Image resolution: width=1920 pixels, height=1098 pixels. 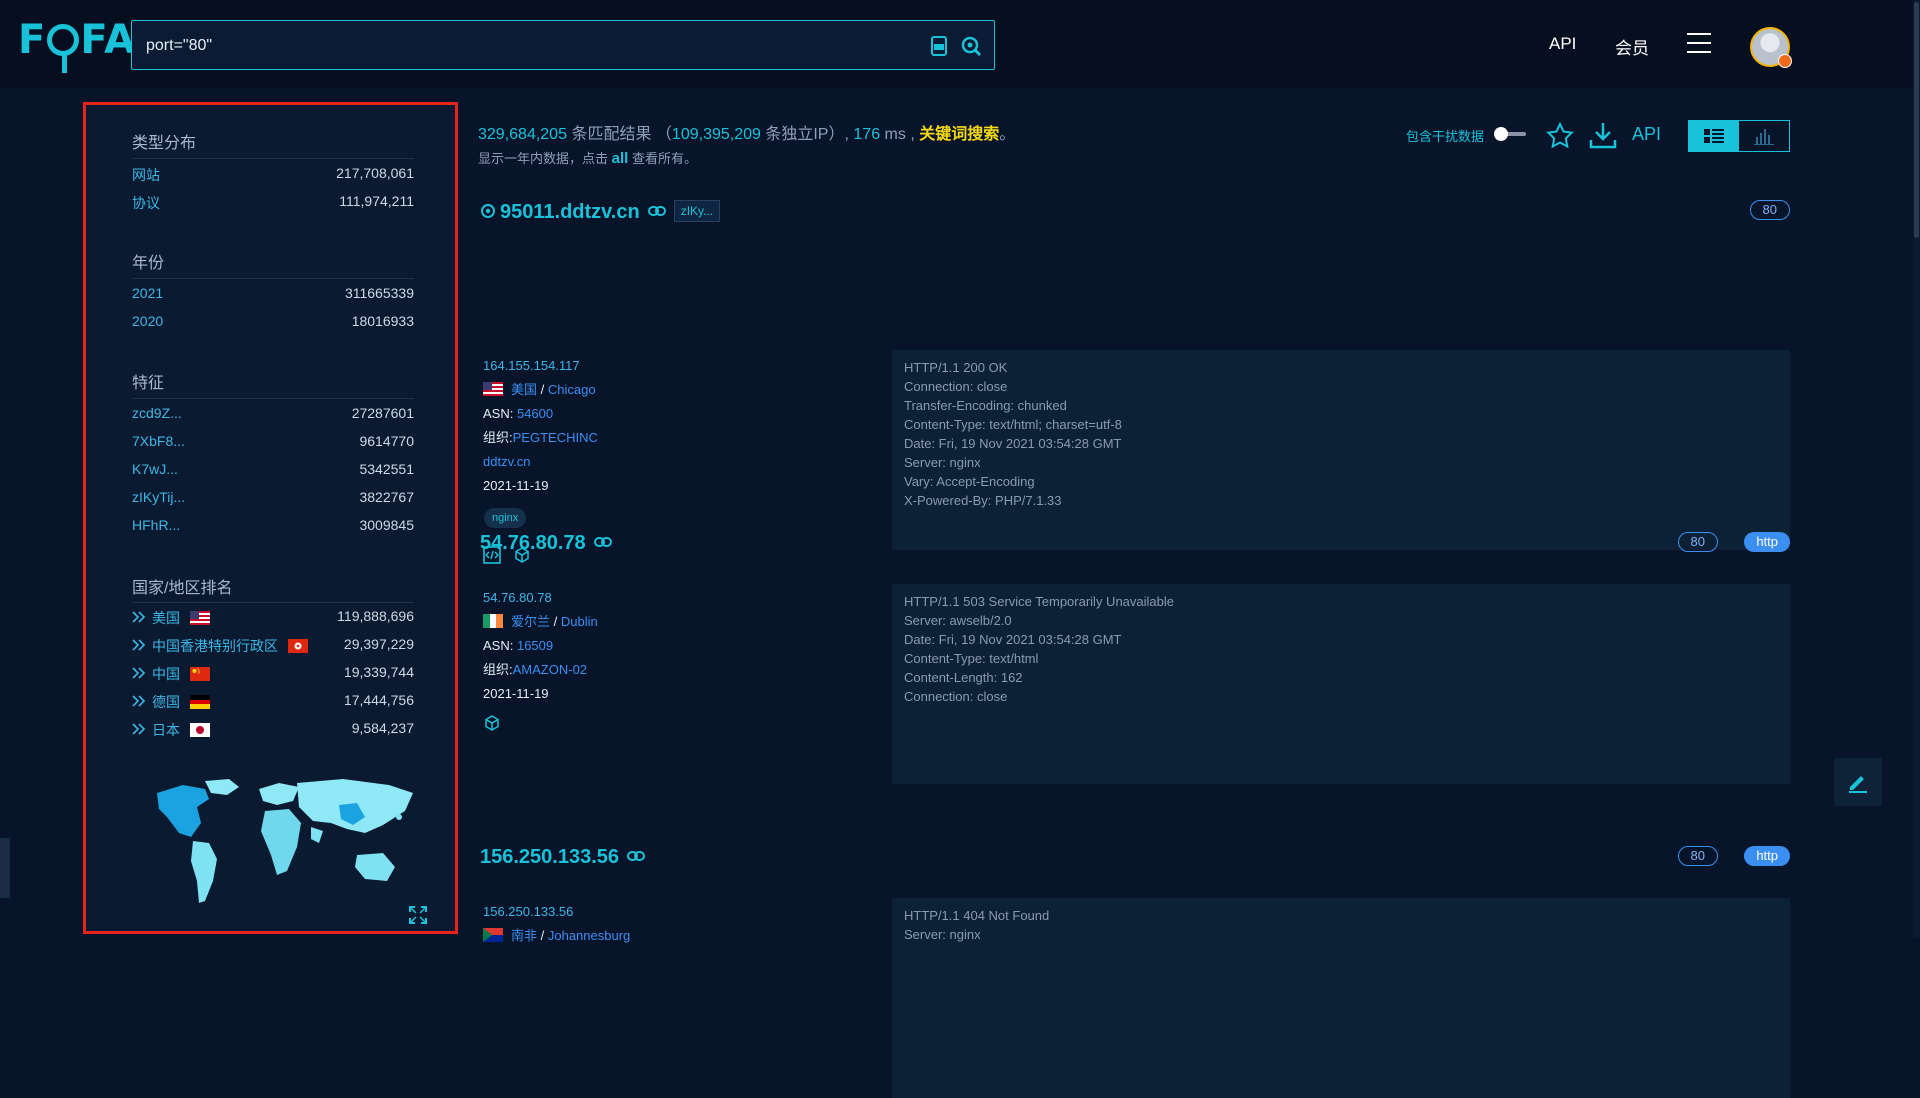 What do you see at coordinates (1646, 134) in the screenshot?
I see `api-button: API` at bounding box center [1646, 134].